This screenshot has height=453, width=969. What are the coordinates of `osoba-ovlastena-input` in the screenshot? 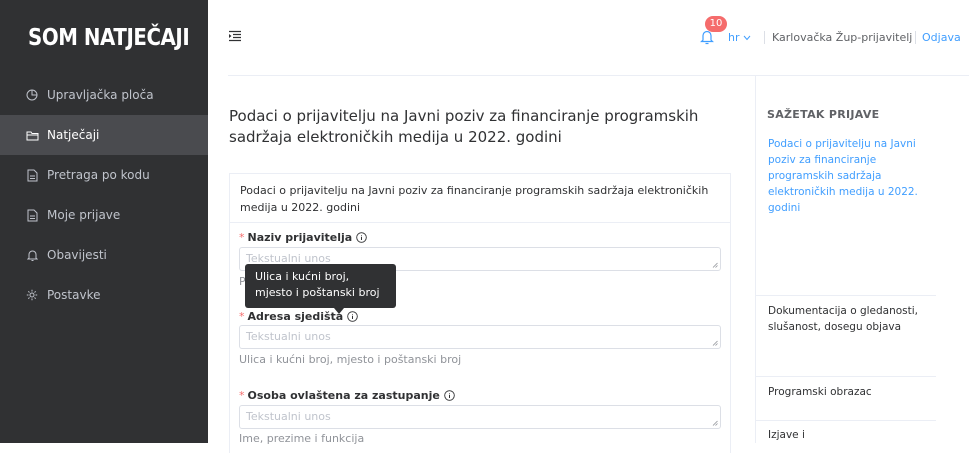 It's located at (480, 417).